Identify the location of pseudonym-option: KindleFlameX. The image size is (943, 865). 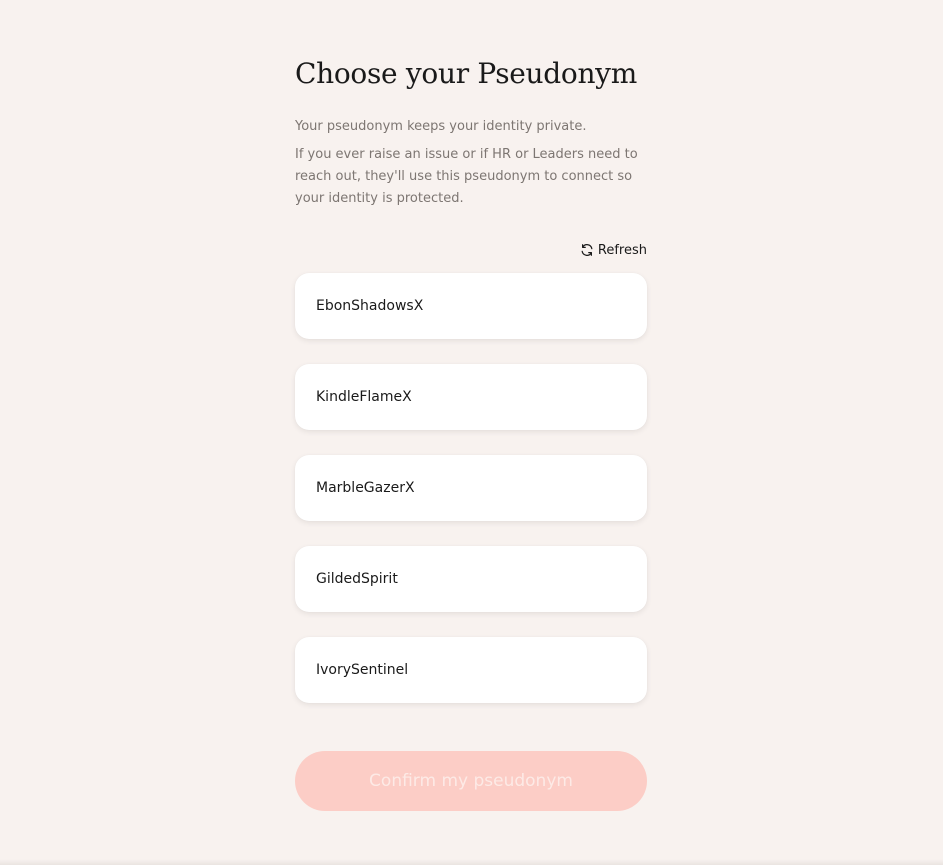
(471, 397).